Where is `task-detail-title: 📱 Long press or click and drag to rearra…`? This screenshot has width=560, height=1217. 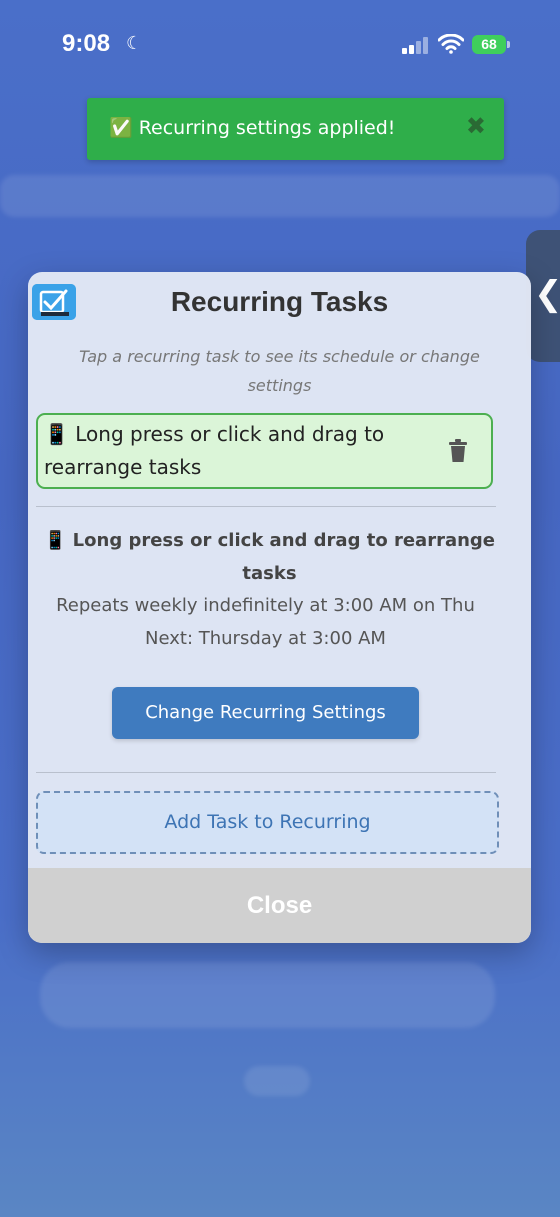
task-detail-title: 📱 Long press or click and drag to rearra… is located at coordinates (269, 557).